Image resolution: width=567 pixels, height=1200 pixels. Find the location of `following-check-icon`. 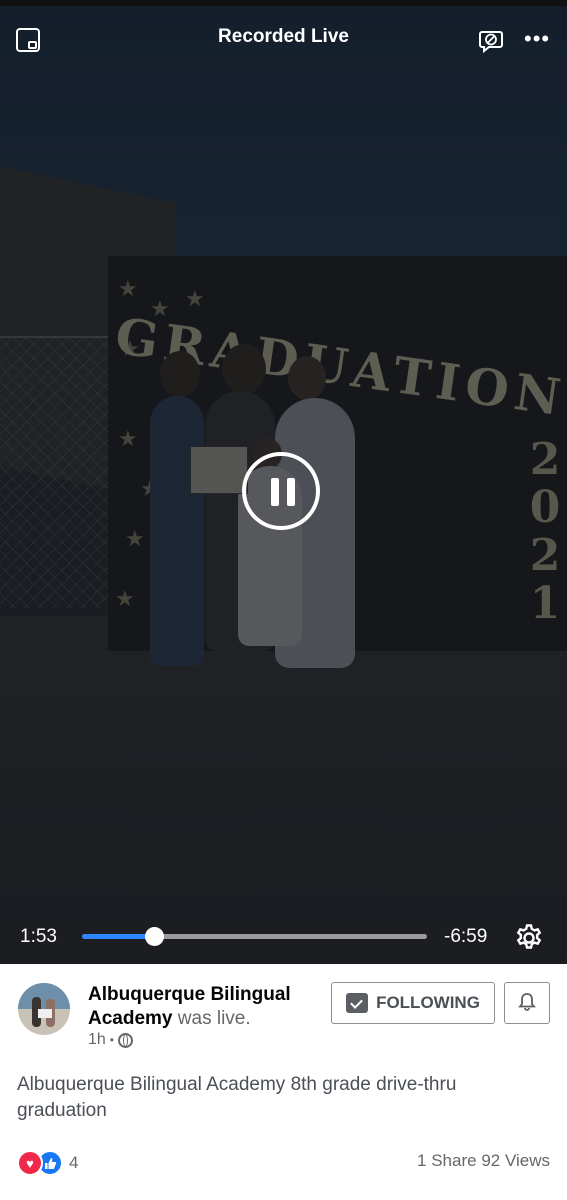

following-check-icon is located at coordinates (357, 1003).